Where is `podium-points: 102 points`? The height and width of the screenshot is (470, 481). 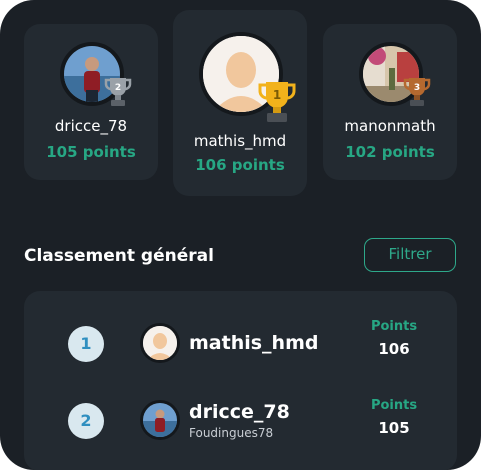 podium-points: 102 points is located at coordinates (390, 152).